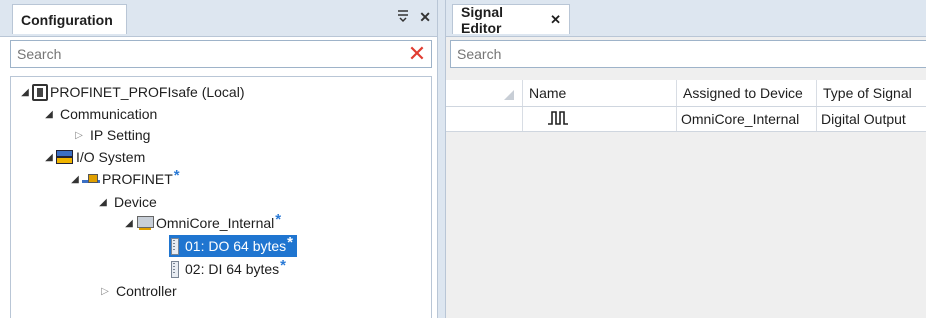 This screenshot has height=318, width=926. Describe the element at coordinates (599, 93) in the screenshot. I see `column-header-name: Name` at that location.